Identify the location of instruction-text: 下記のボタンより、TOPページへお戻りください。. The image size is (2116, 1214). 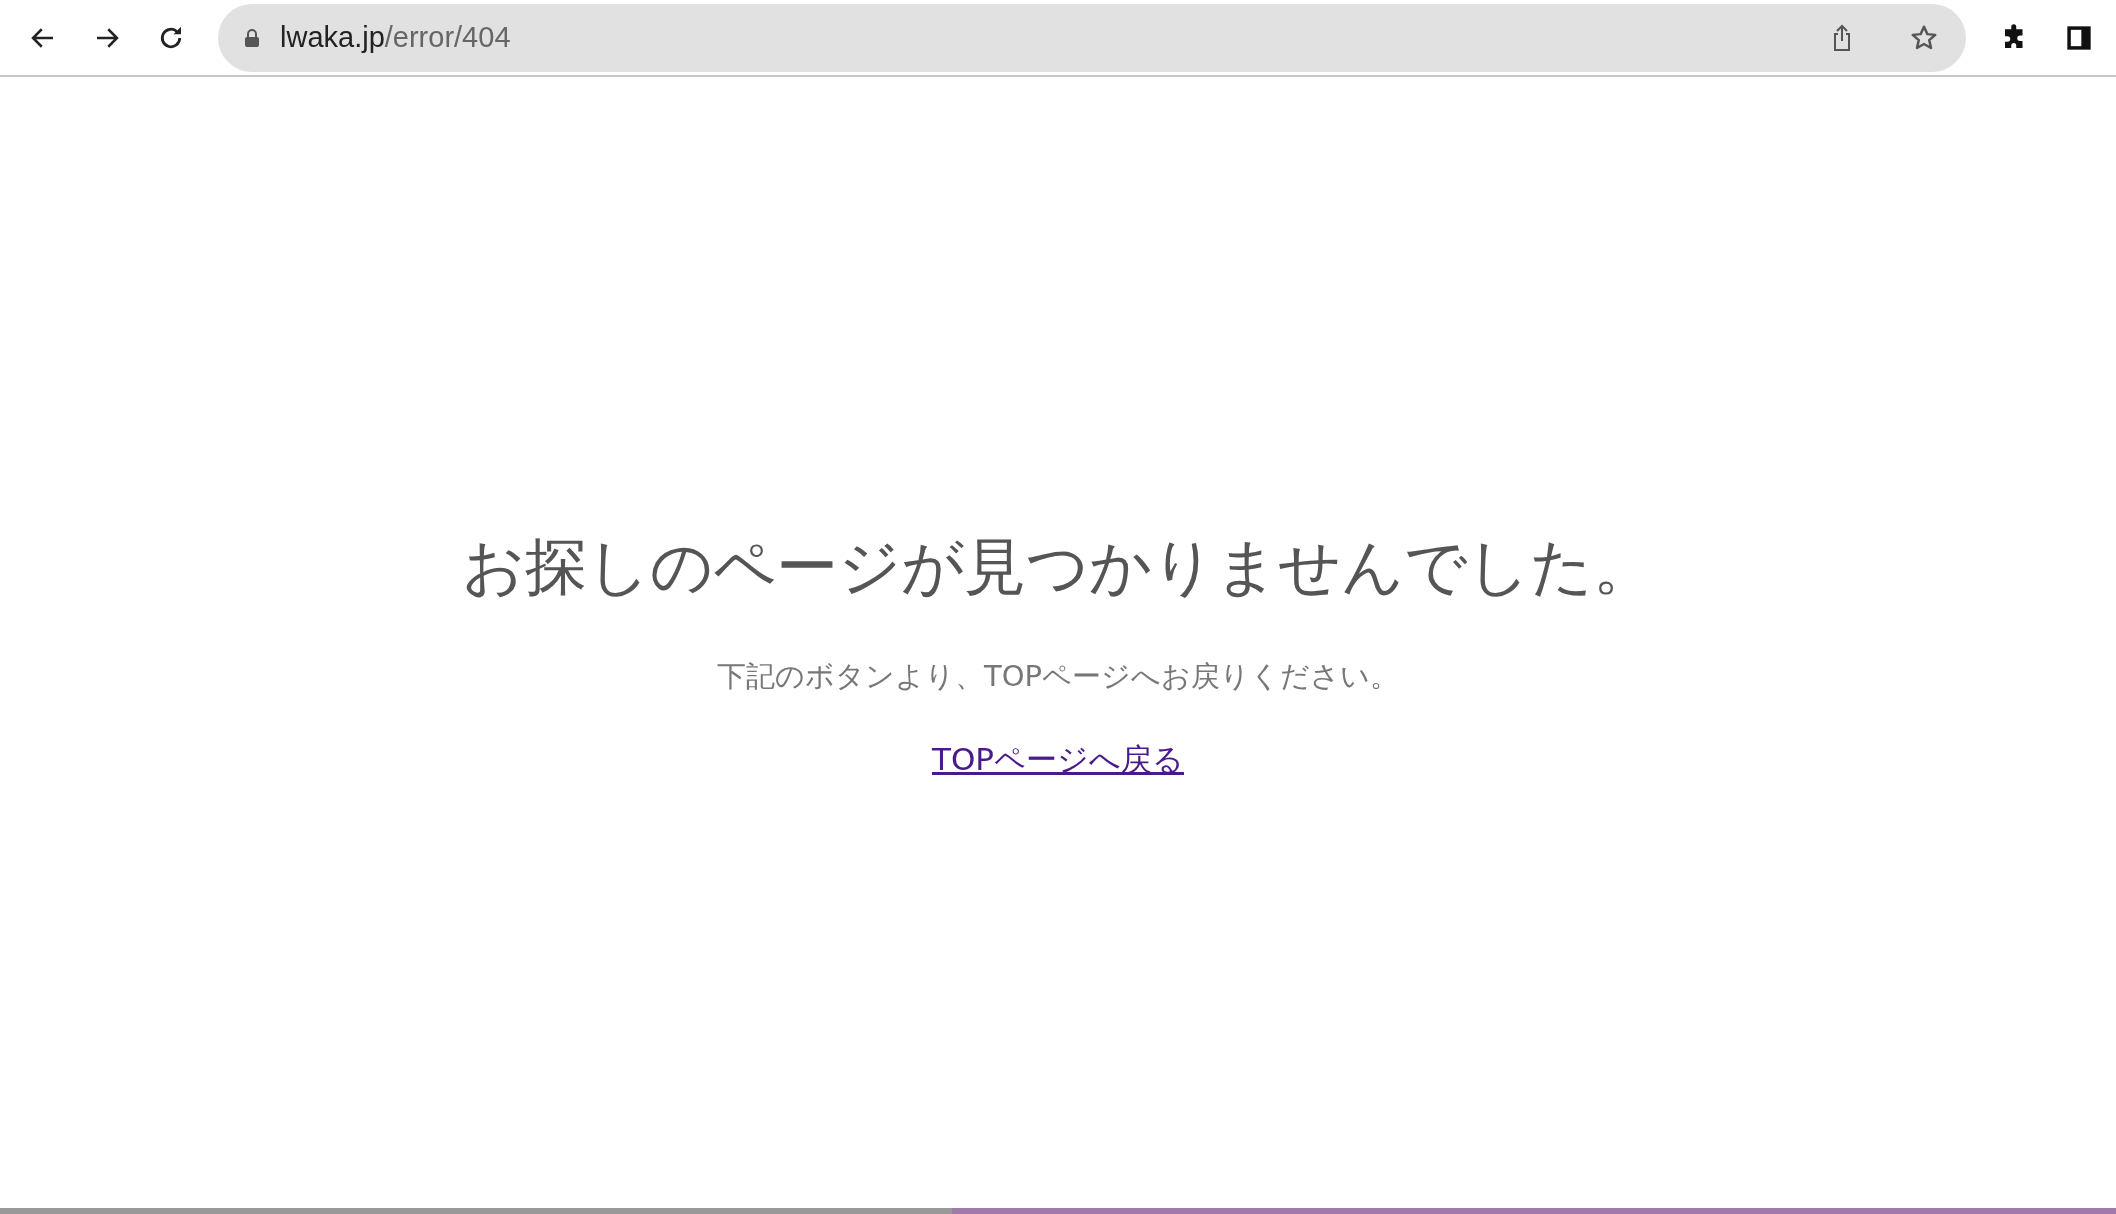
(1058, 676).